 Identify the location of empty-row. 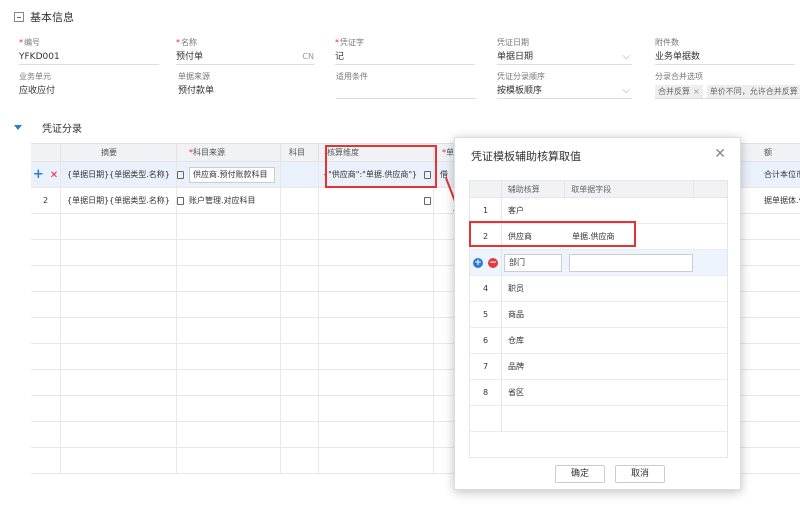
(598, 419).